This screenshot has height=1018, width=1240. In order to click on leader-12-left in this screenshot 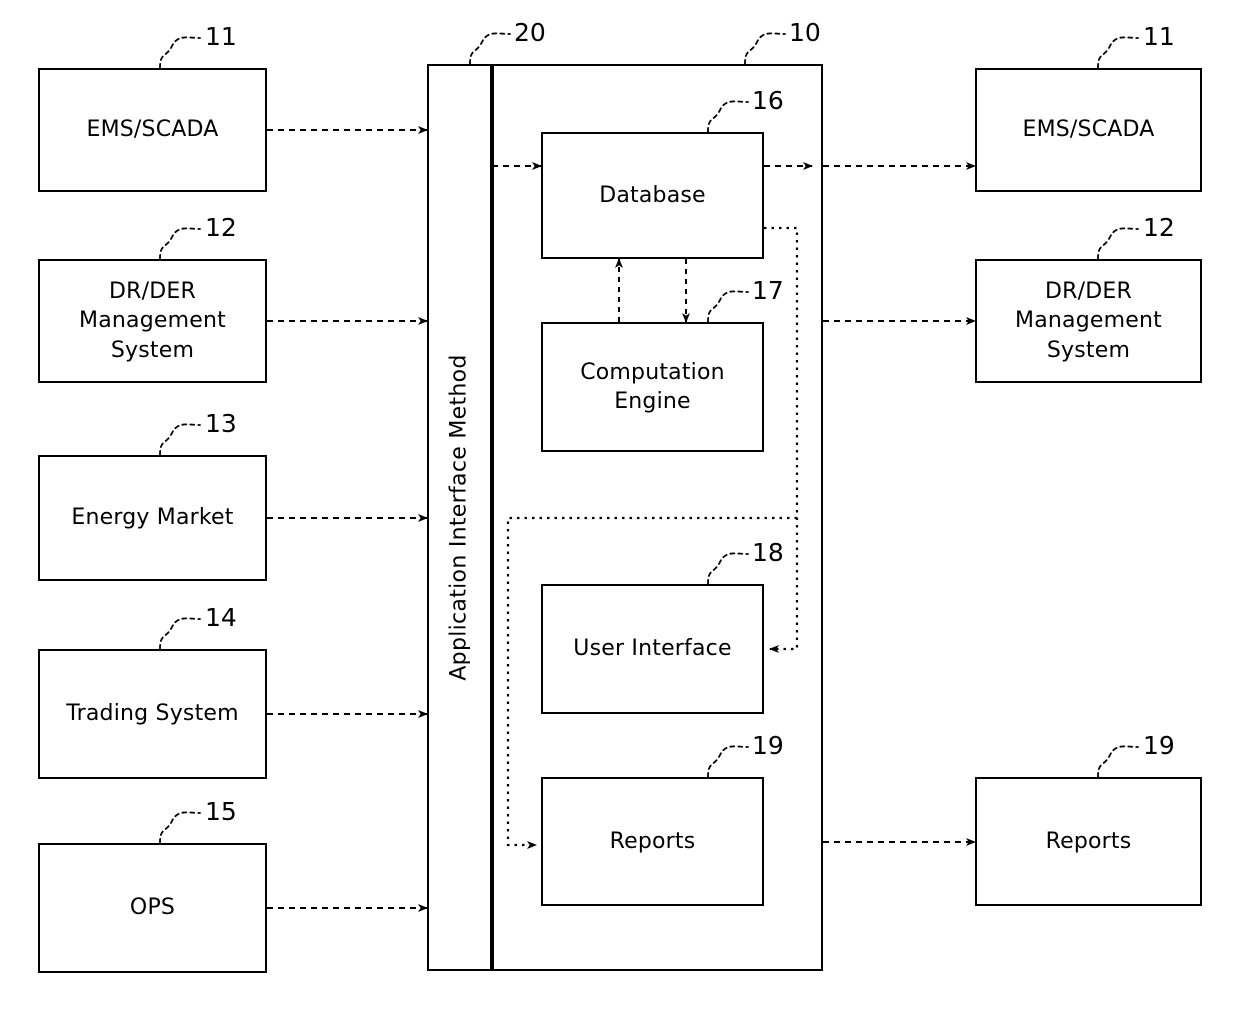, I will do `click(180, 243)`.